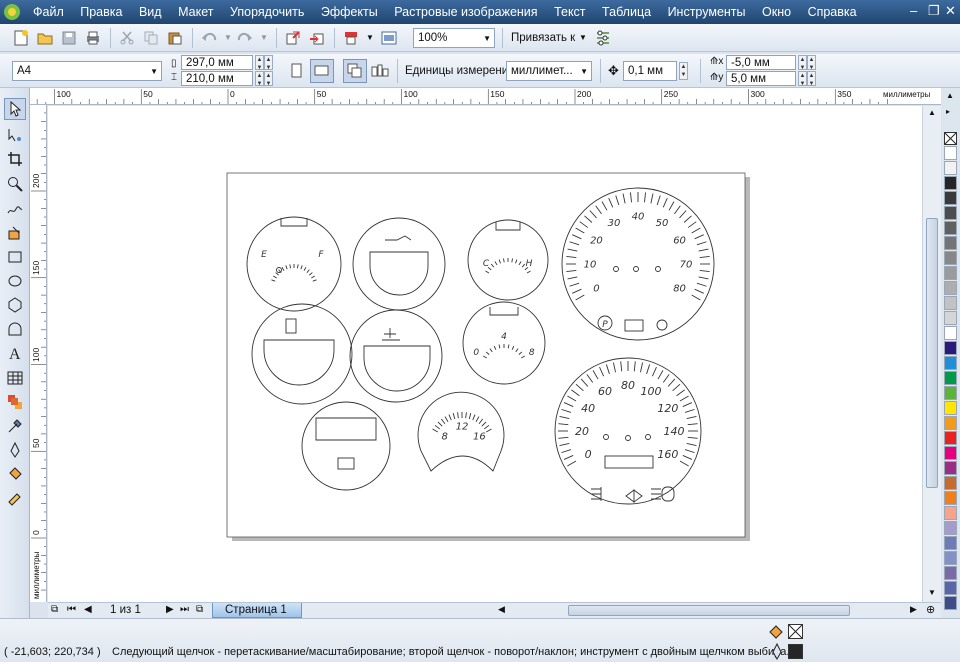 Image resolution: width=960 pixels, height=662 pixels. What do you see at coordinates (317, 38) in the screenshot?
I see `export-icon` at bounding box center [317, 38].